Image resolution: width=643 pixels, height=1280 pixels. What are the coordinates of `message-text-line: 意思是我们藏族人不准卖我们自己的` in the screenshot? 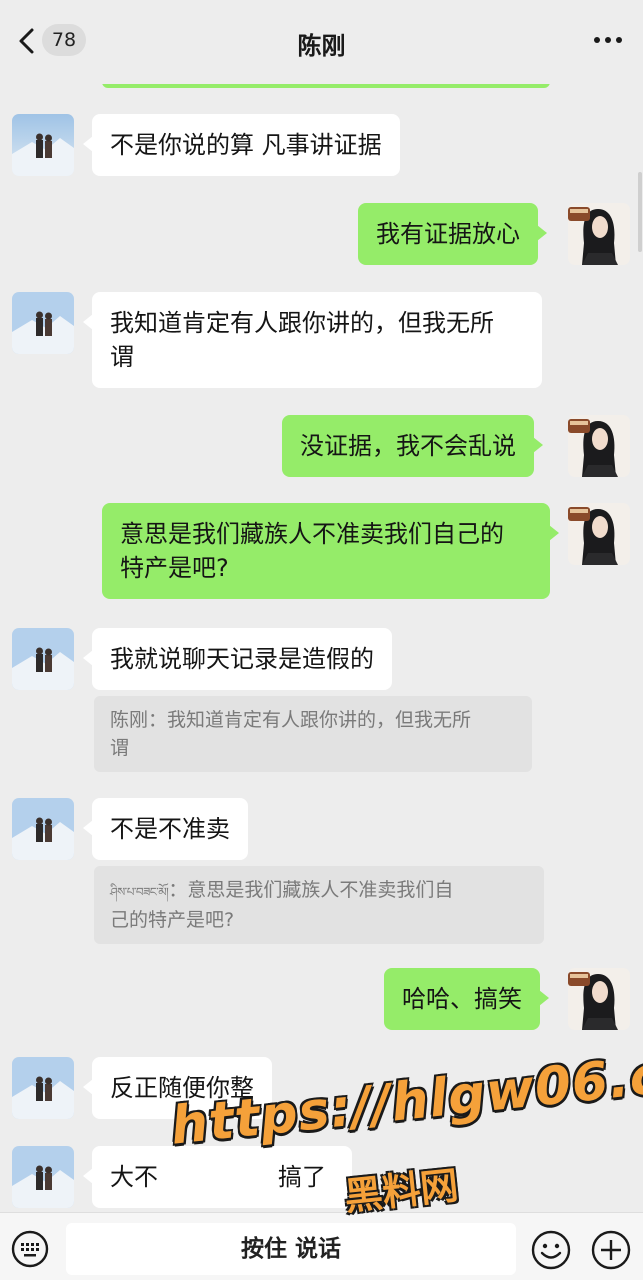 It's located at (312, 534).